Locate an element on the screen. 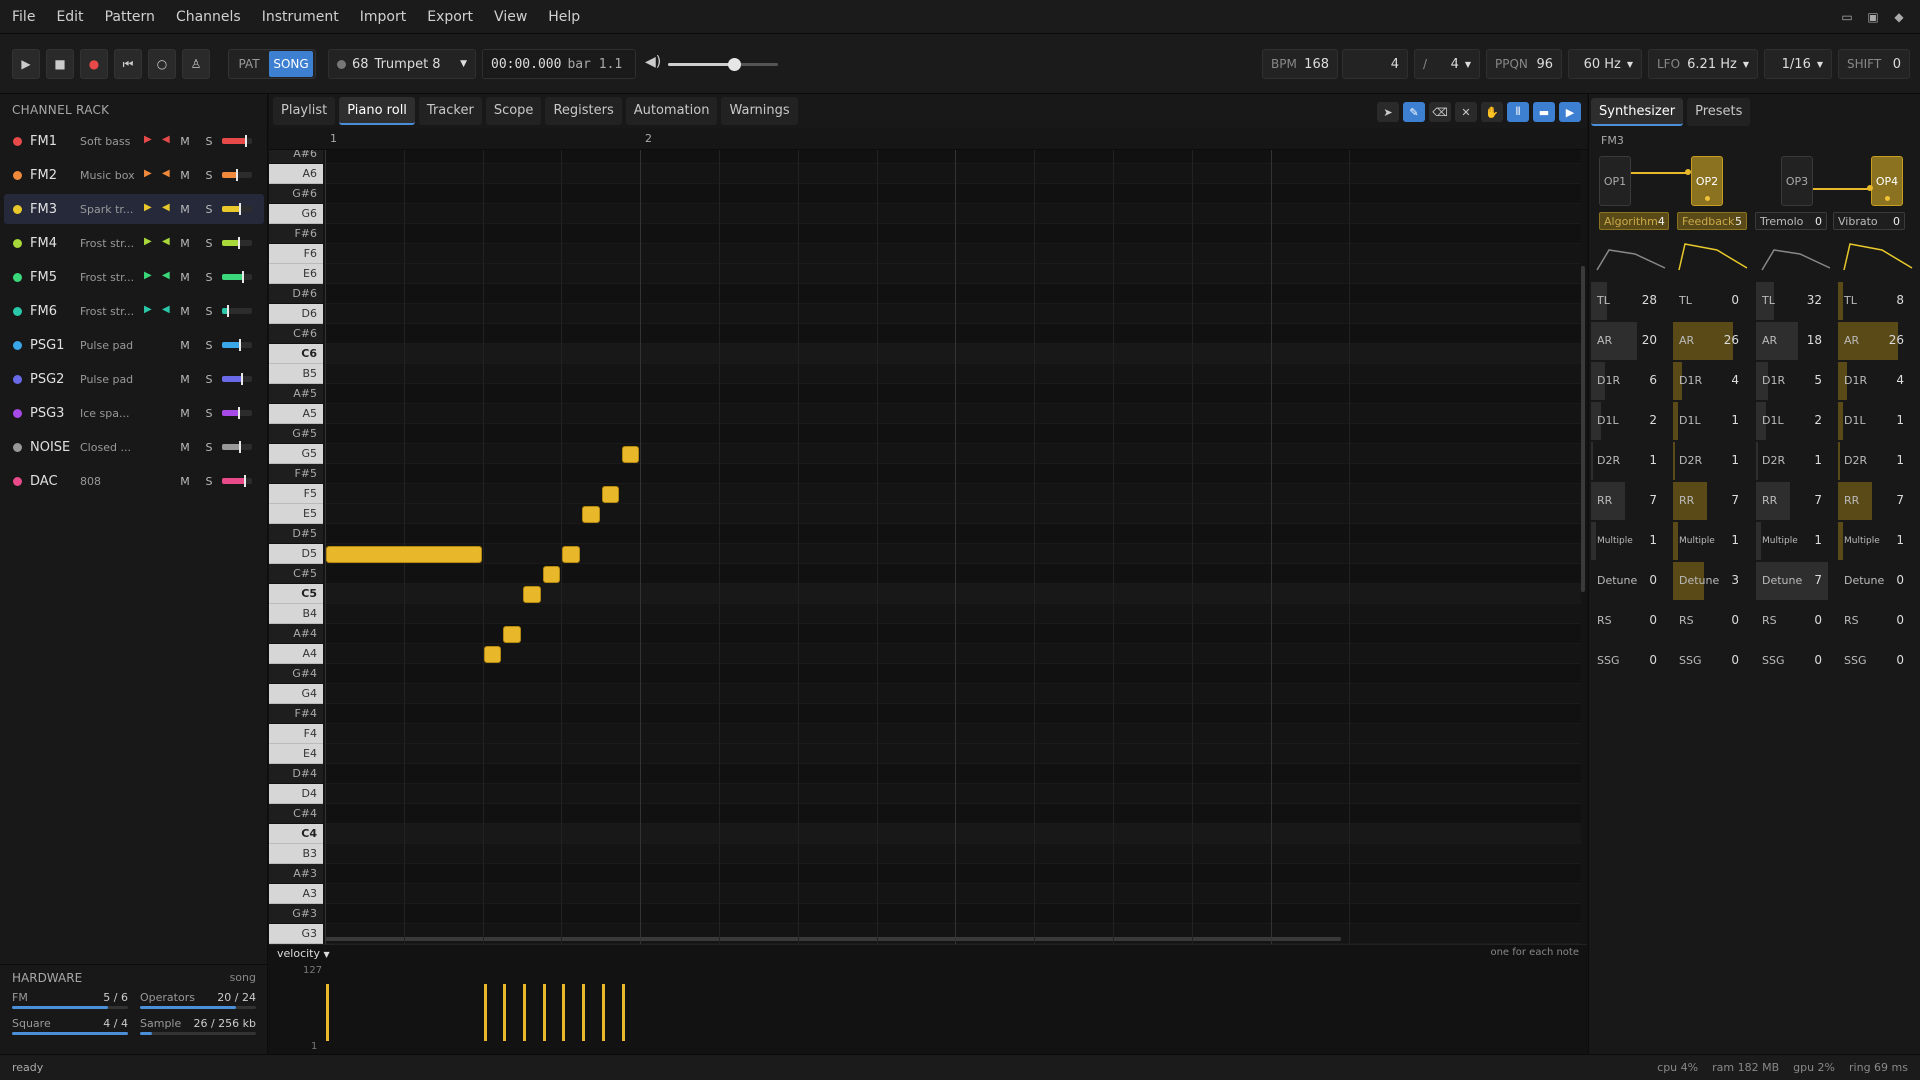 The height and width of the screenshot is (1080, 1920). menu-import: Import is located at coordinates (381, 17).